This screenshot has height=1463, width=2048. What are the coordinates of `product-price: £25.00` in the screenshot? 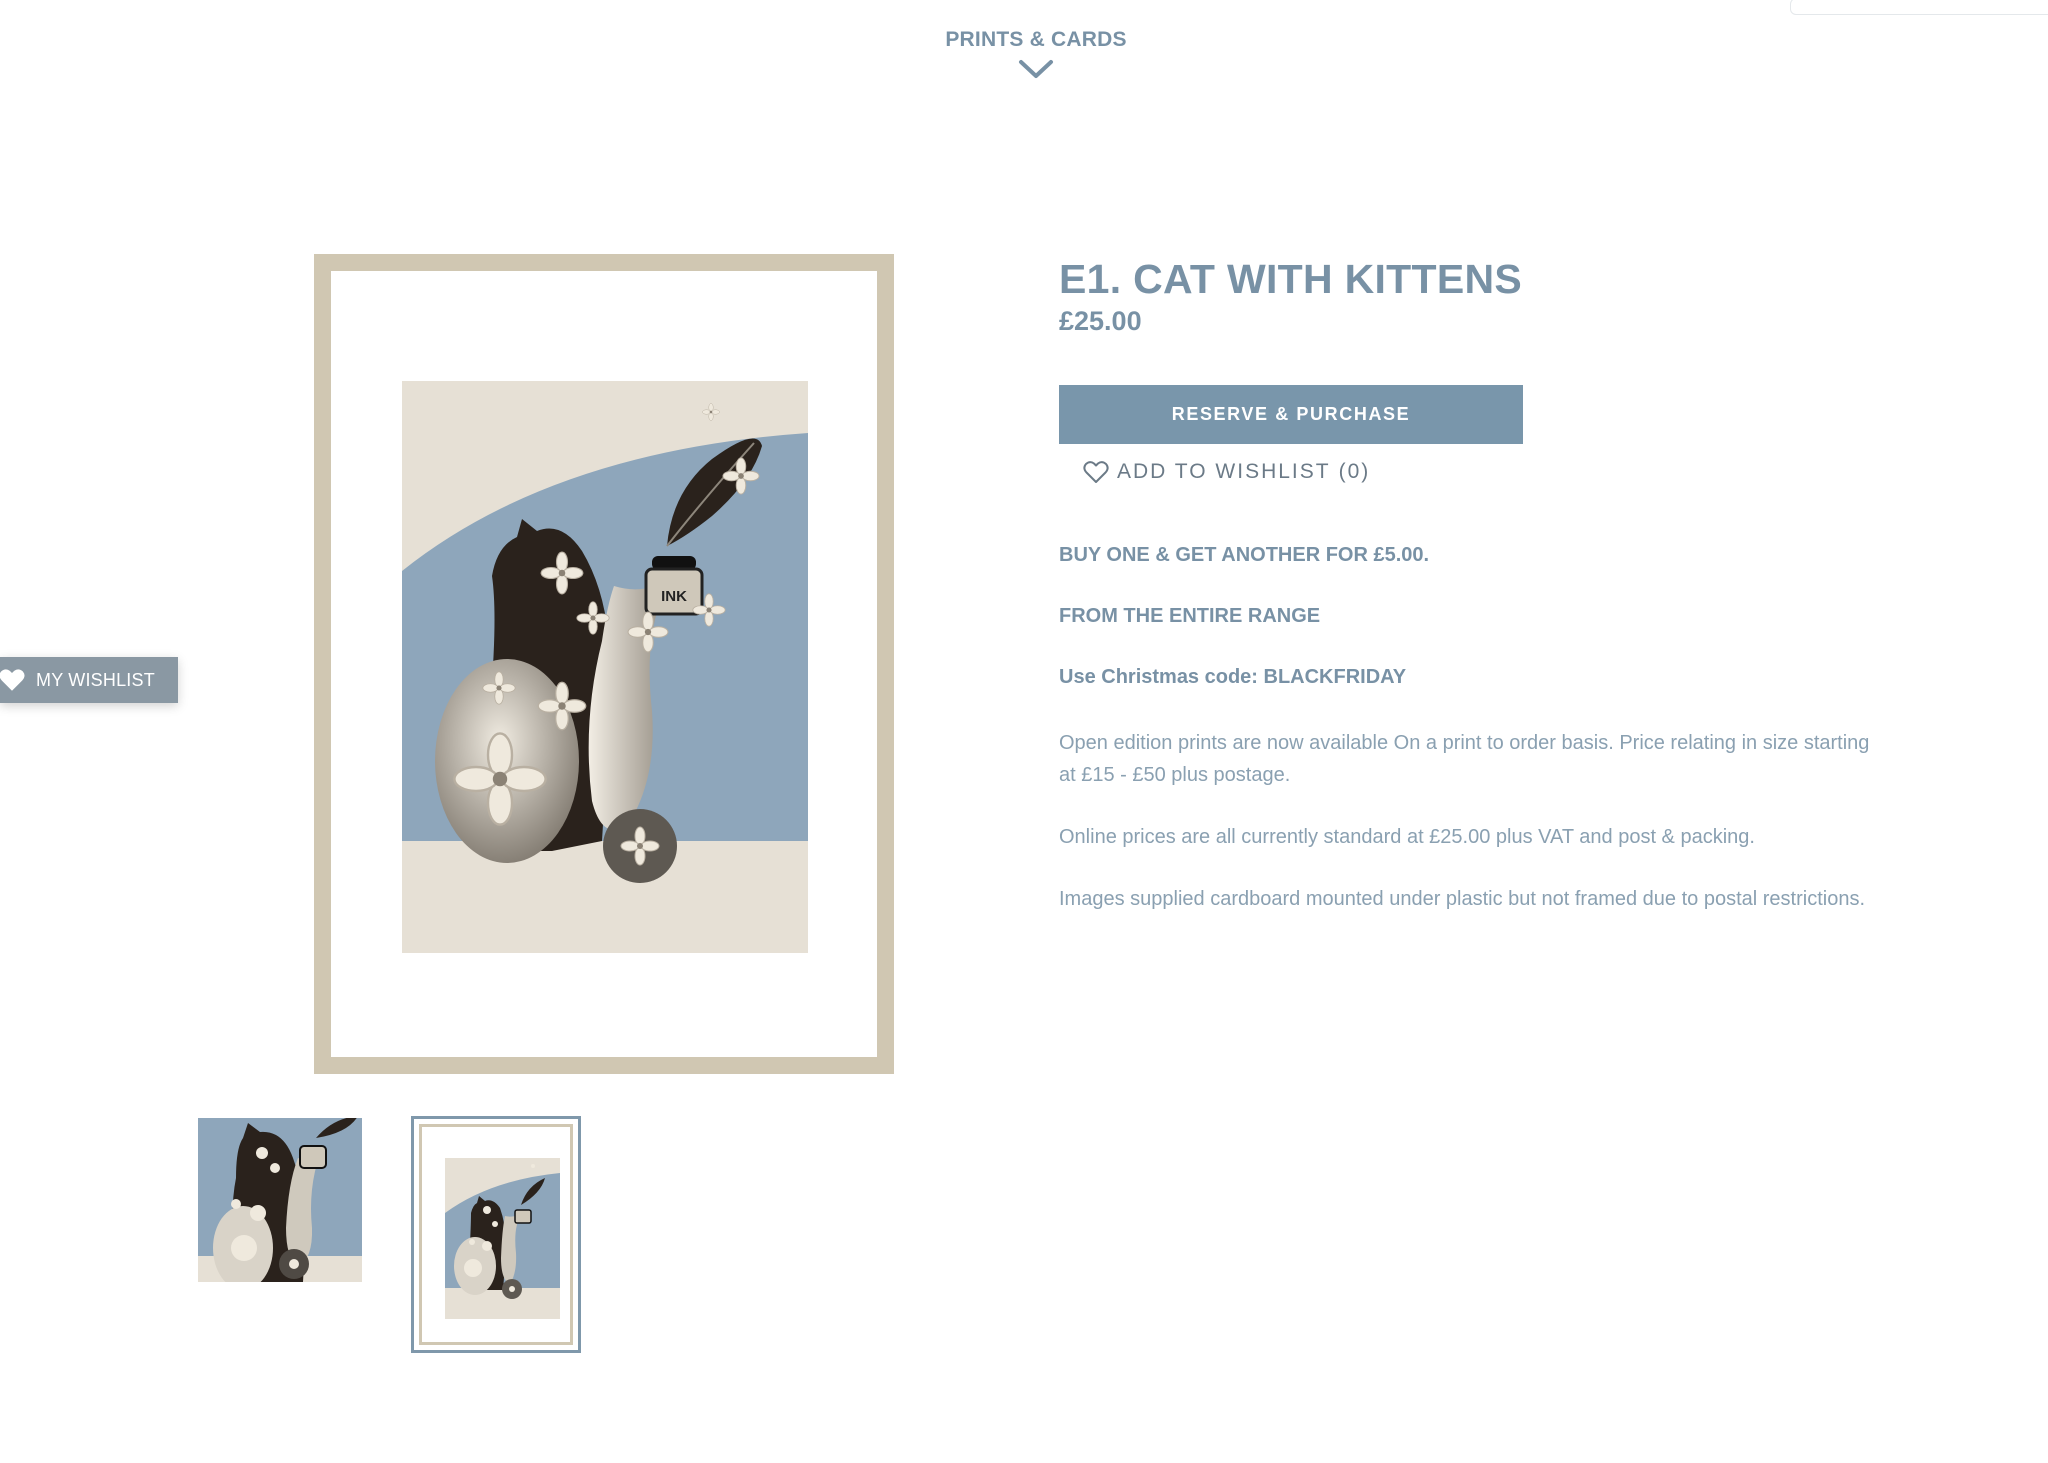 It's located at (1100, 321).